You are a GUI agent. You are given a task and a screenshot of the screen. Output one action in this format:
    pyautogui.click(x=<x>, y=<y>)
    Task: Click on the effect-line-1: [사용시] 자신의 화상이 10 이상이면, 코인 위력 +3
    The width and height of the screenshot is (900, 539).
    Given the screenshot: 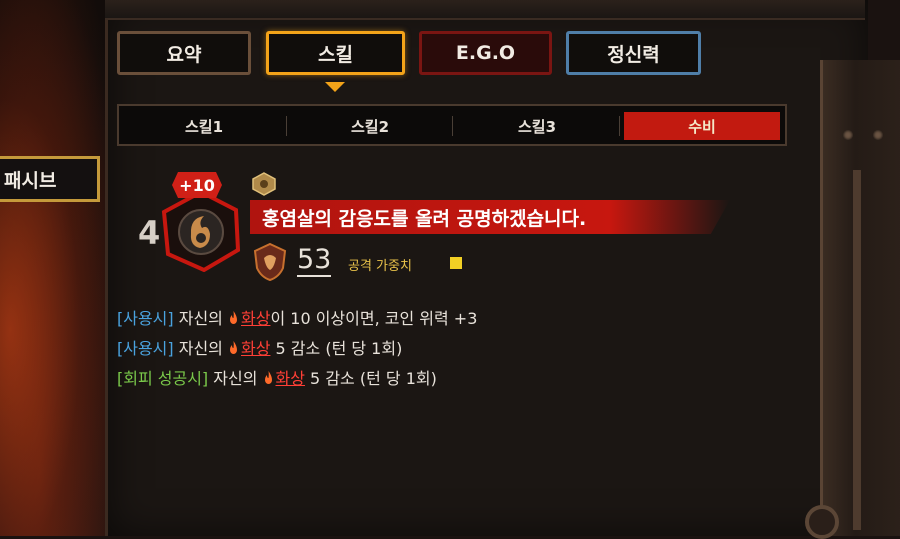 What is the action you would take?
    pyautogui.click(x=297, y=317)
    